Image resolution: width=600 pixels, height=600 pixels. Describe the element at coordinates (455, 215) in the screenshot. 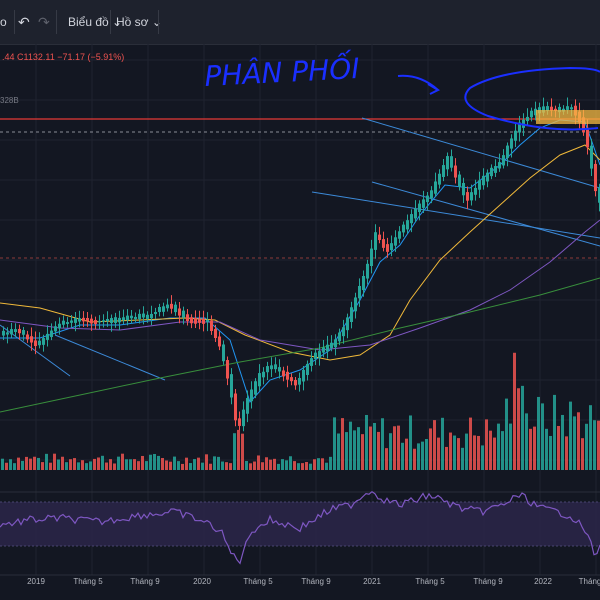

I see `trendline` at that location.